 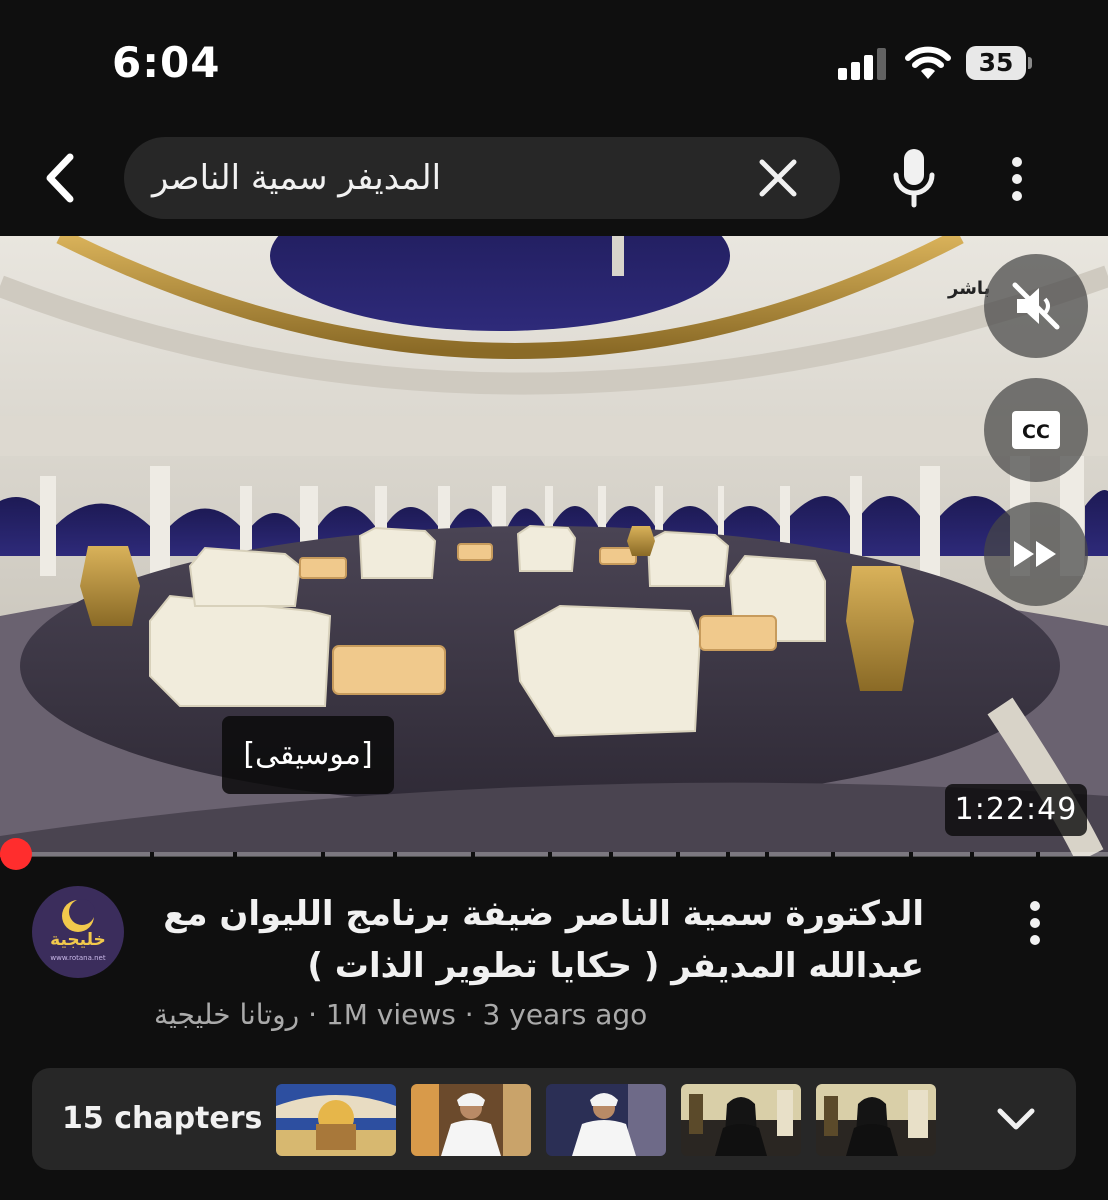 What do you see at coordinates (78, 958) in the screenshot?
I see `avatar-url: www.rotana.net` at bounding box center [78, 958].